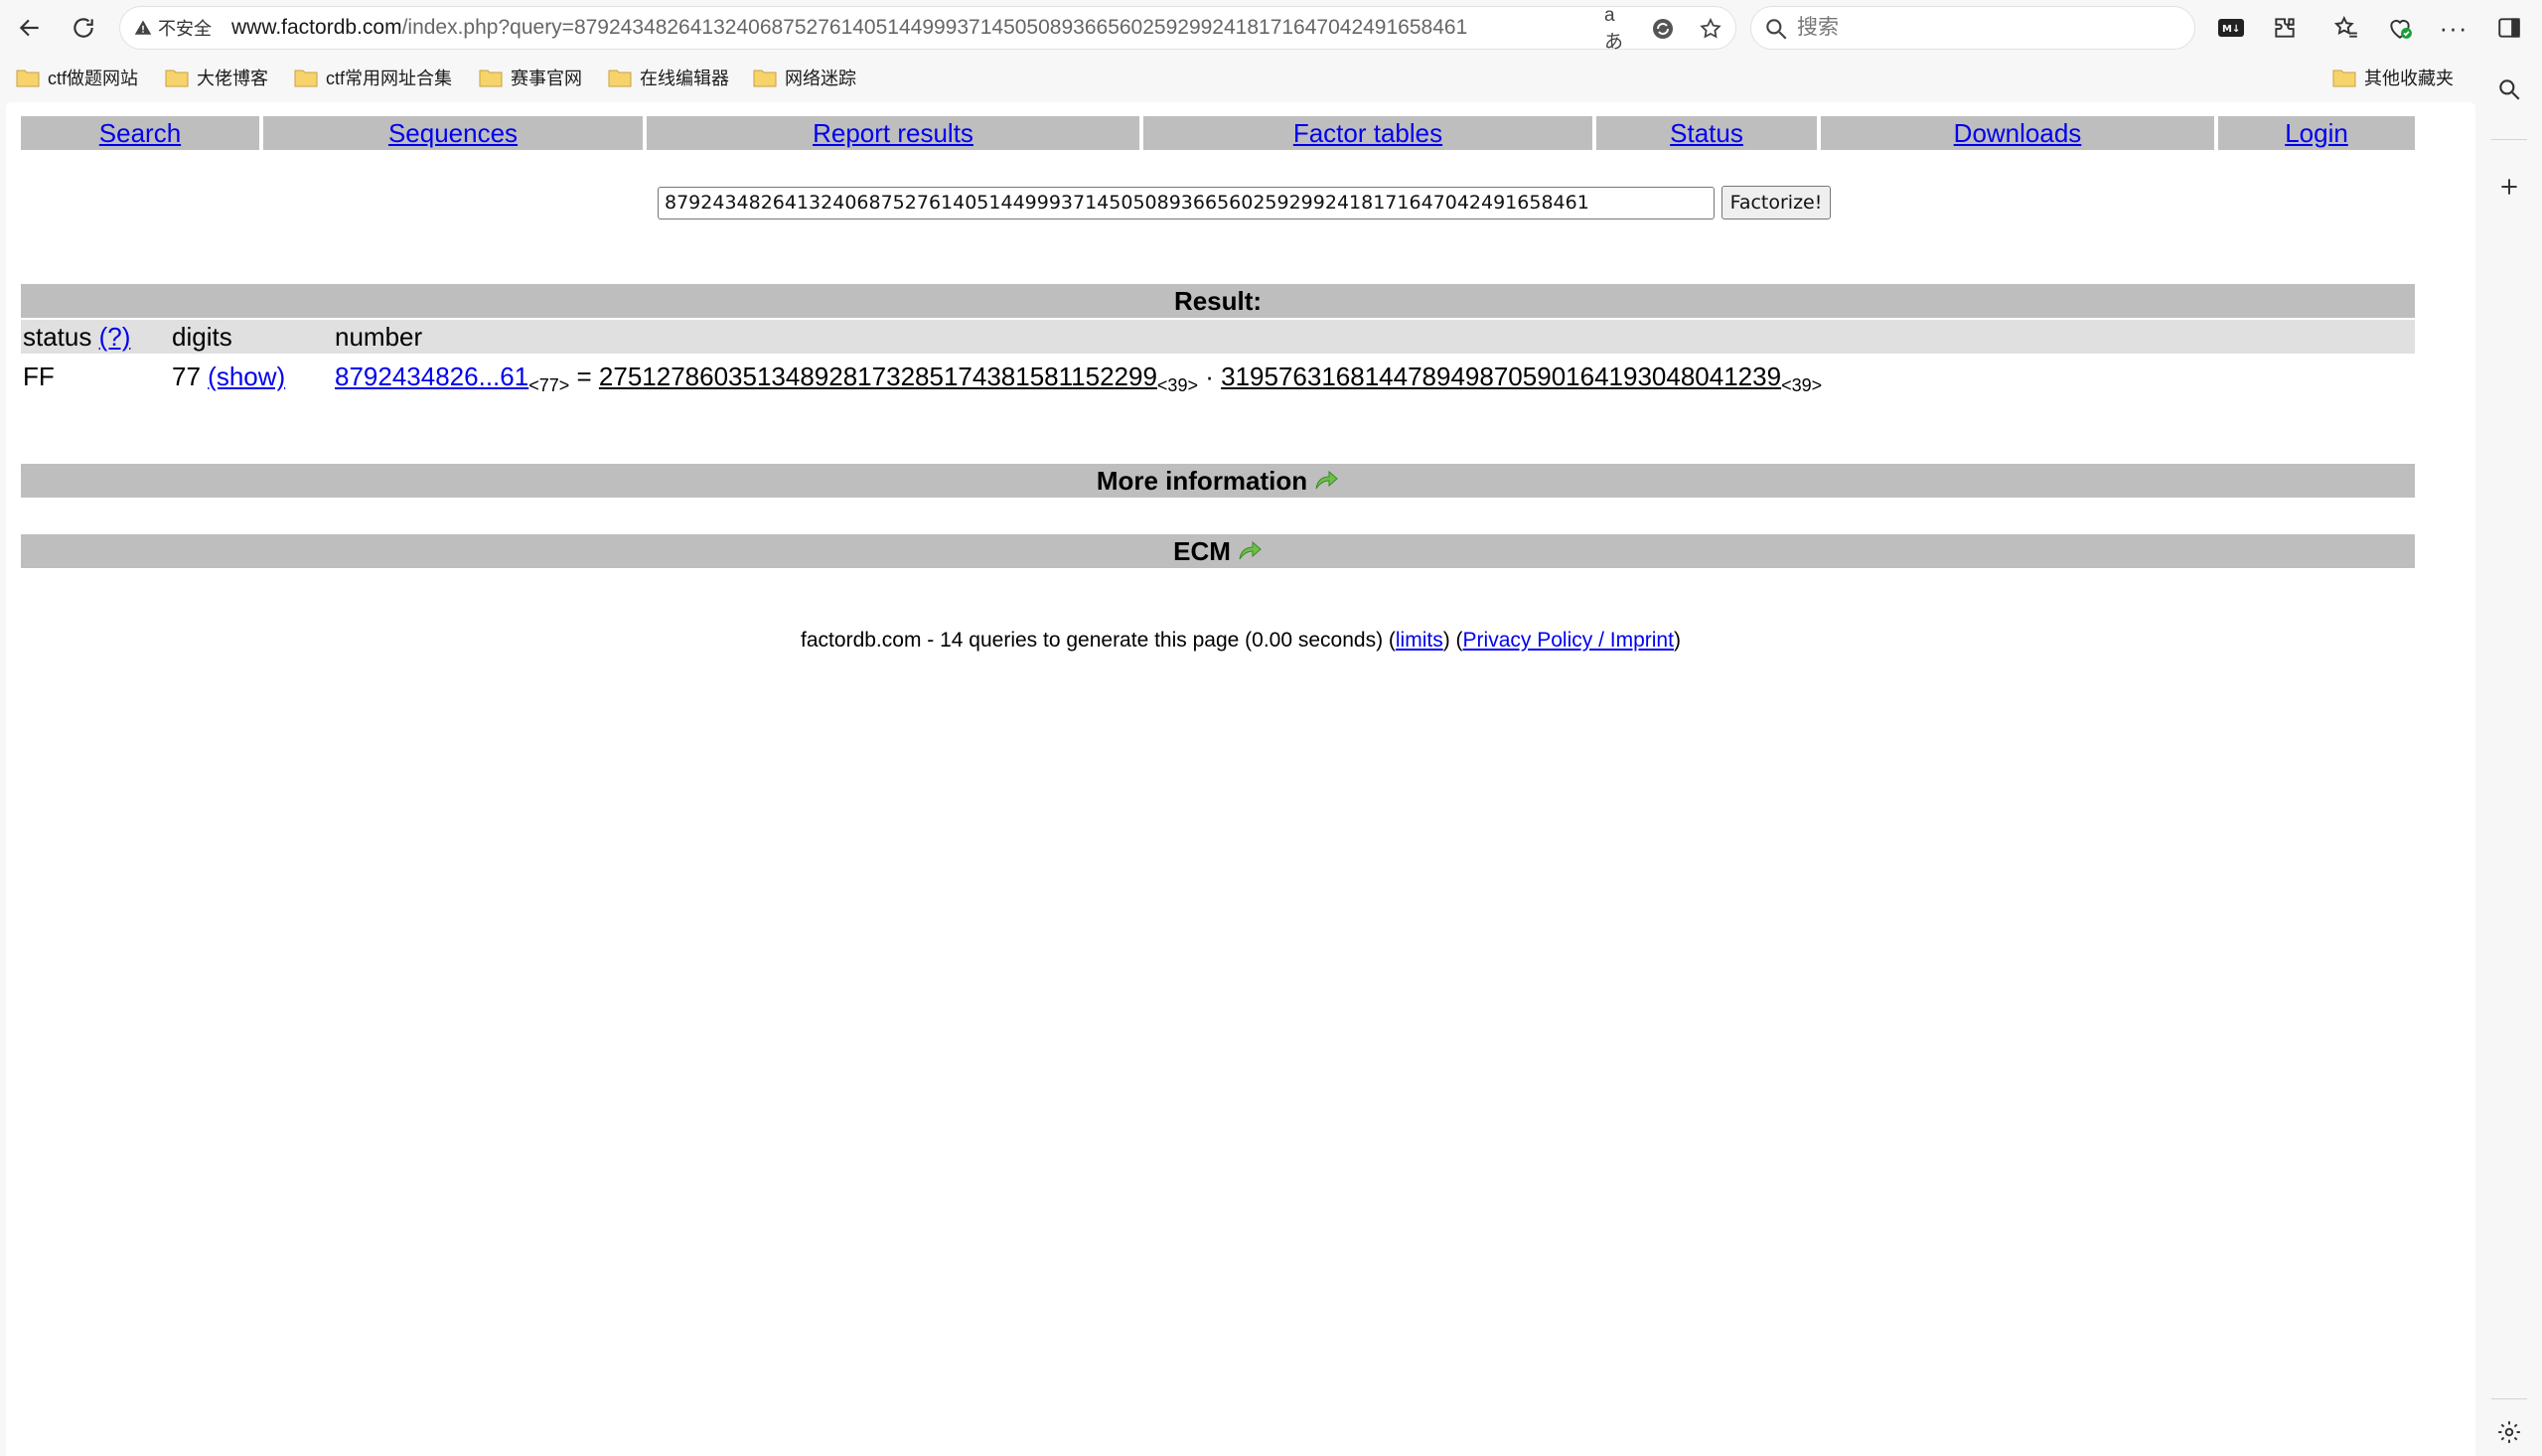 This screenshot has width=2542, height=1456. I want to click on reload-button, so click(83, 28).